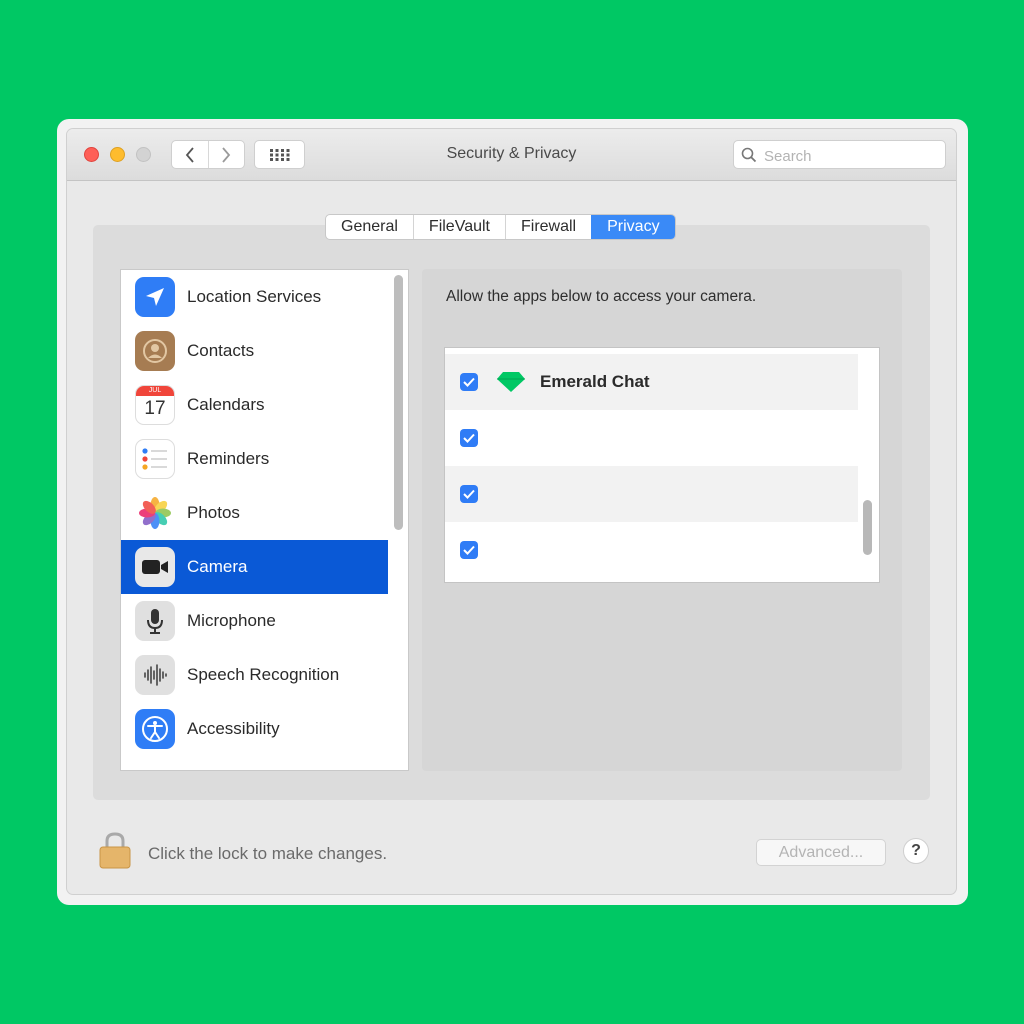 The height and width of the screenshot is (1024, 1024). Describe the element at coordinates (221, 350) in the screenshot. I see `sidebar-item-label: Contacts` at that location.